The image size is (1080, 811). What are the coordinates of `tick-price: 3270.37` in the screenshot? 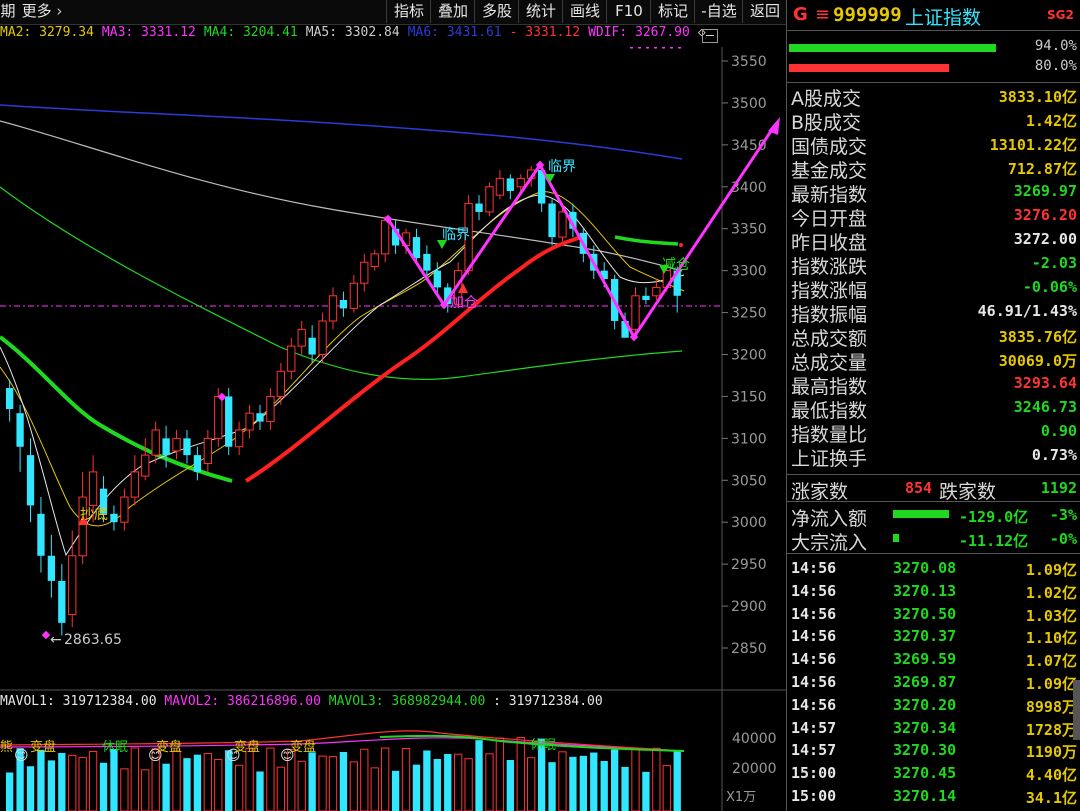 It's located at (925, 636).